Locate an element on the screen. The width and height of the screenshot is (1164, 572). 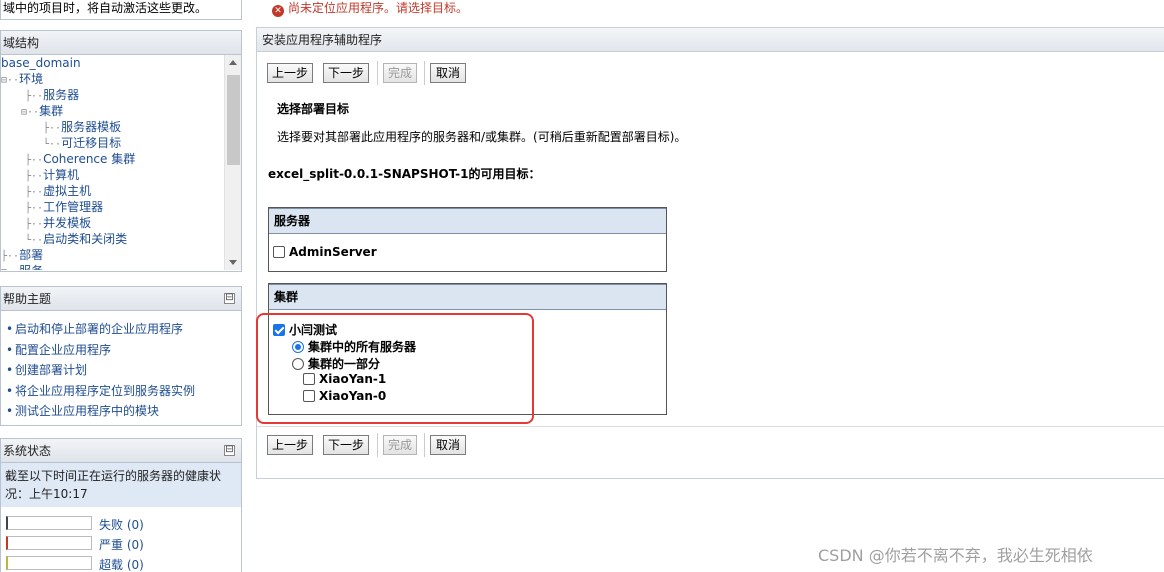
divider is located at coordinates (710, 426).